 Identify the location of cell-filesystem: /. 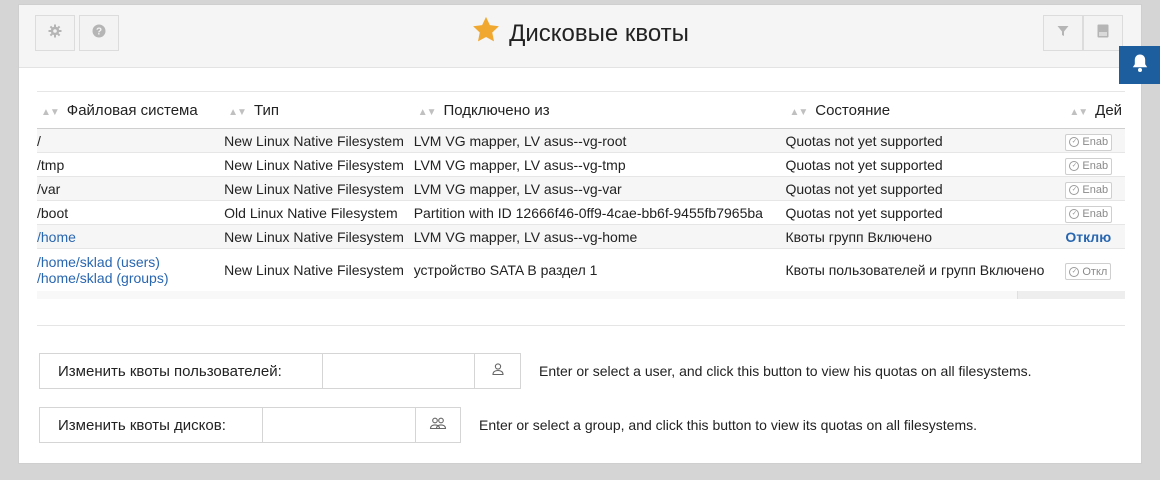
(131, 140).